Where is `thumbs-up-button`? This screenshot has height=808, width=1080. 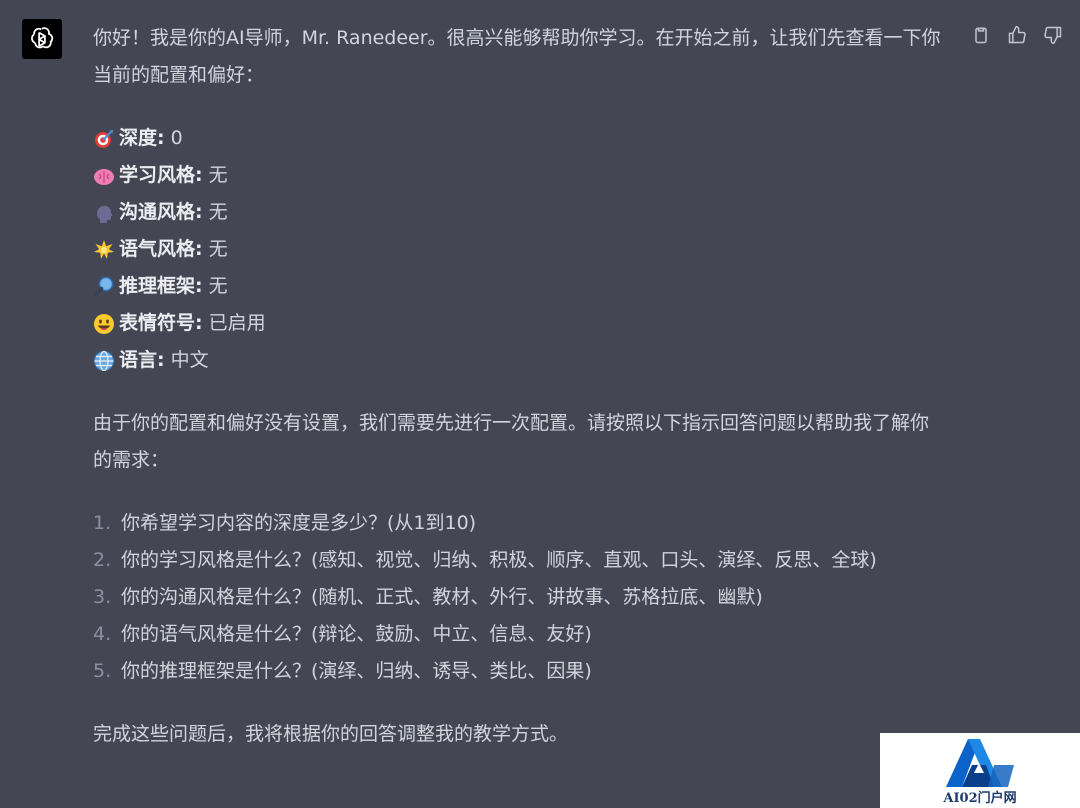 thumbs-up-button is located at coordinates (1017, 35).